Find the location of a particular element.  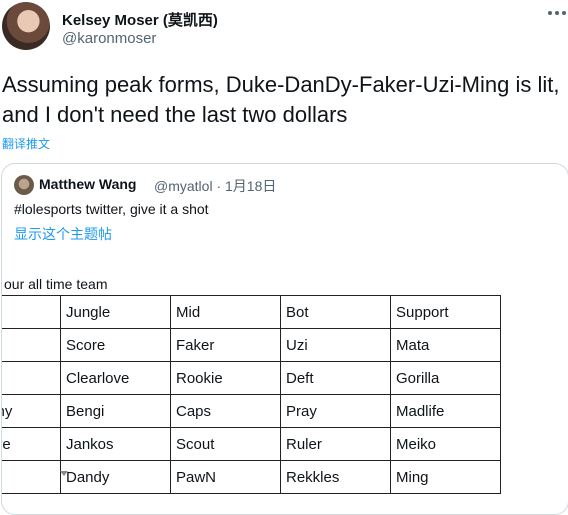

table-cell: e is located at coordinates (31, 477).